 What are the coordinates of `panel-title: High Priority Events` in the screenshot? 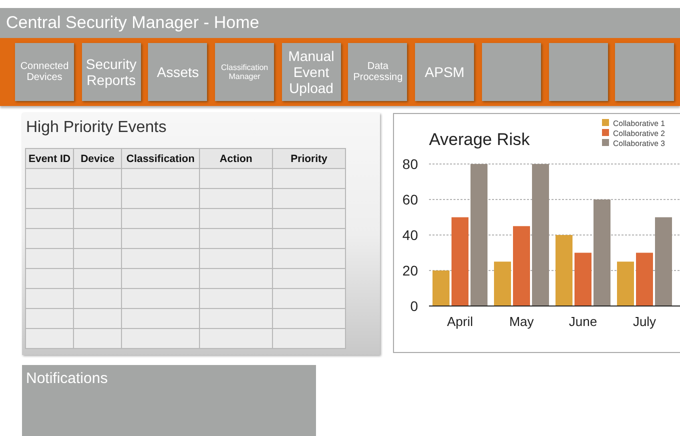 It's located at (96, 128).